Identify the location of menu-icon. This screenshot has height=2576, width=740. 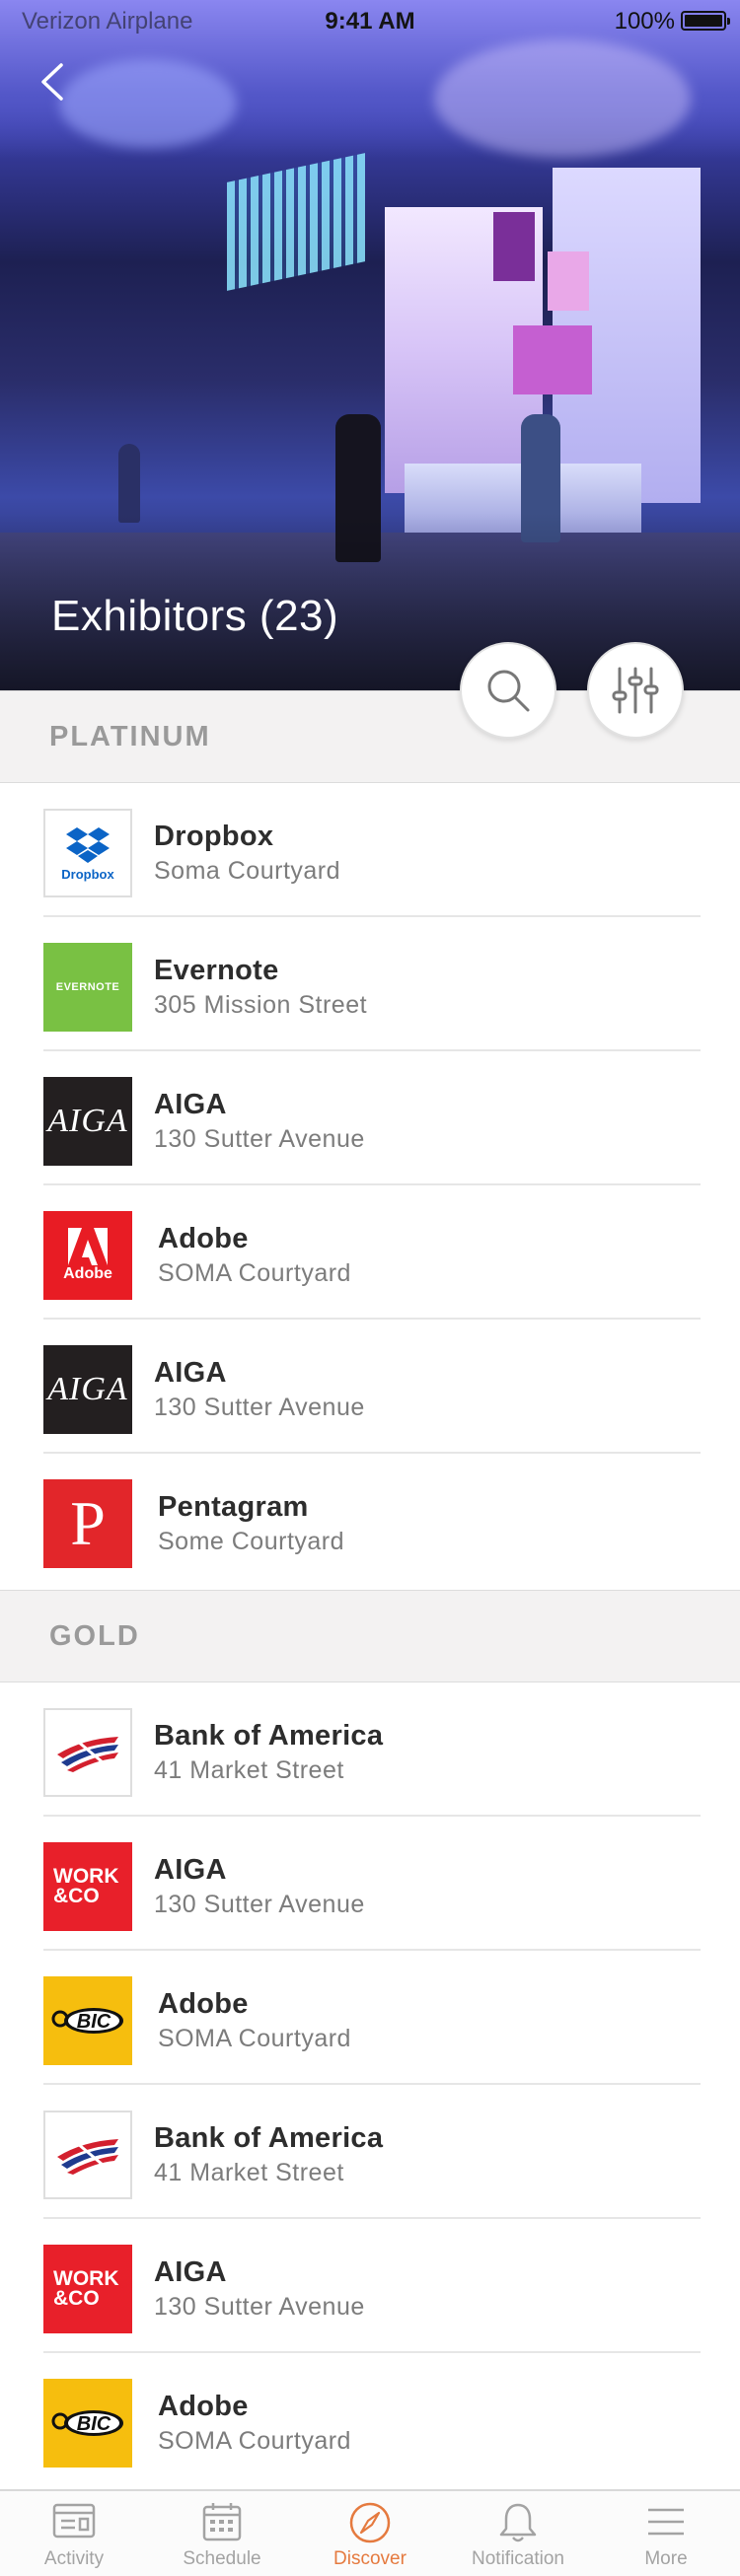
(666, 2522).